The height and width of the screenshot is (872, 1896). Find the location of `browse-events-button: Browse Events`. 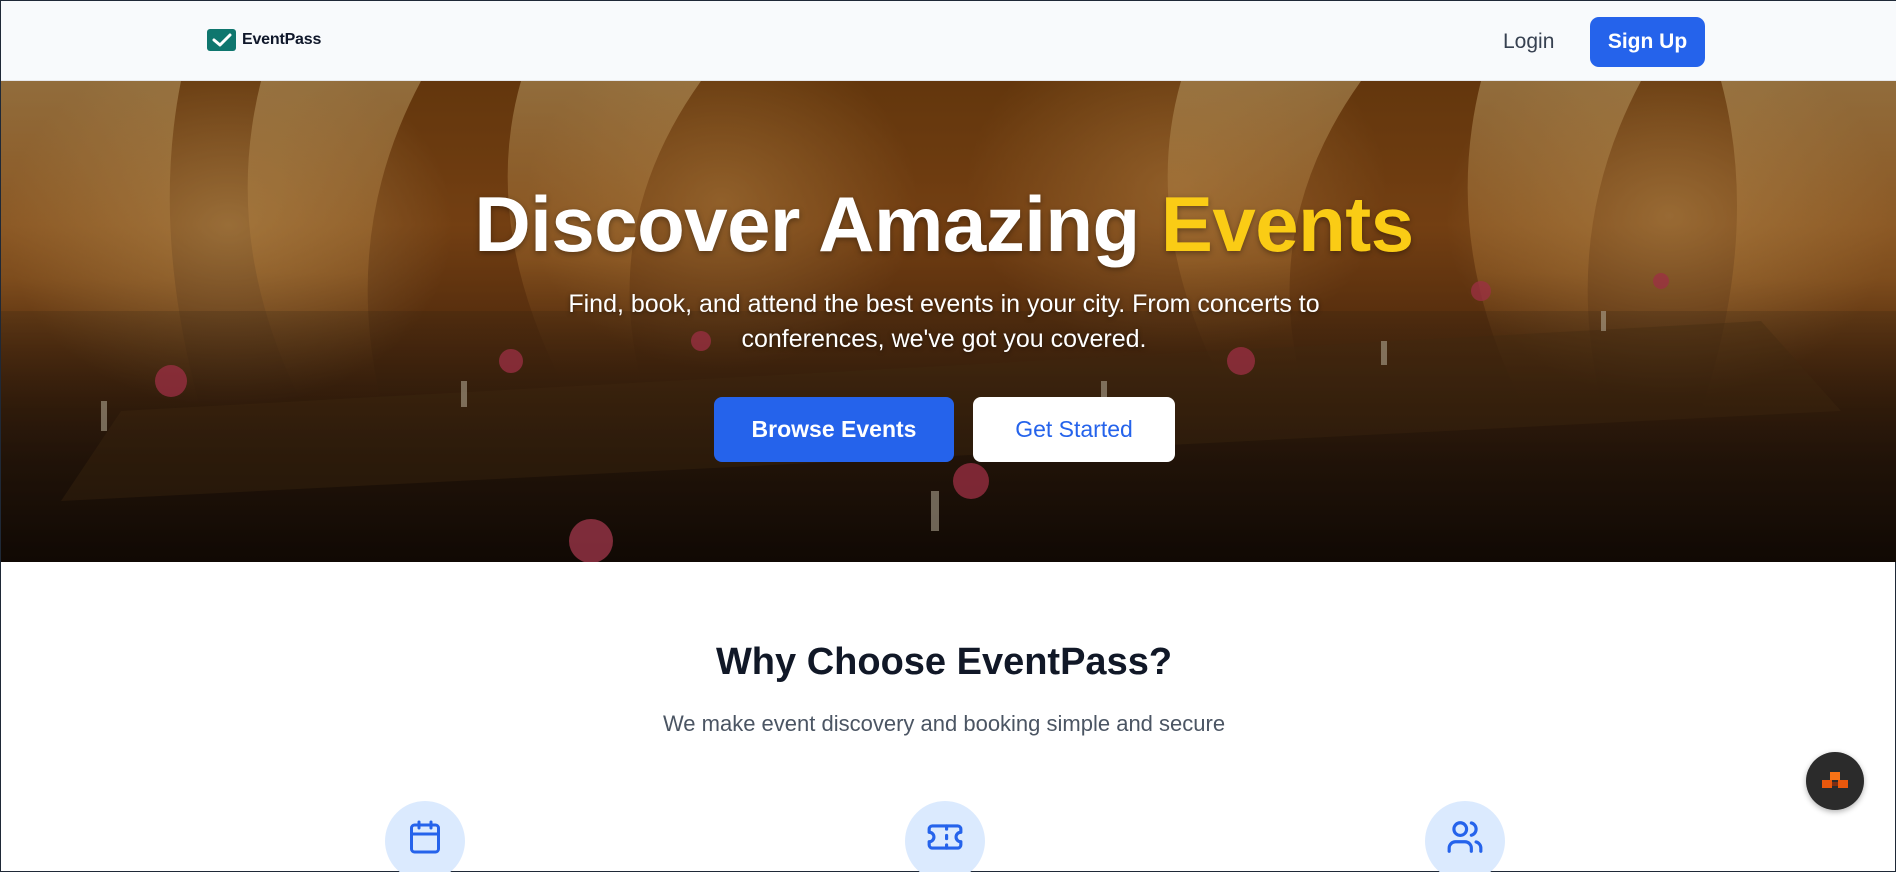

browse-events-button: Browse Events is located at coordinates (834, 429).